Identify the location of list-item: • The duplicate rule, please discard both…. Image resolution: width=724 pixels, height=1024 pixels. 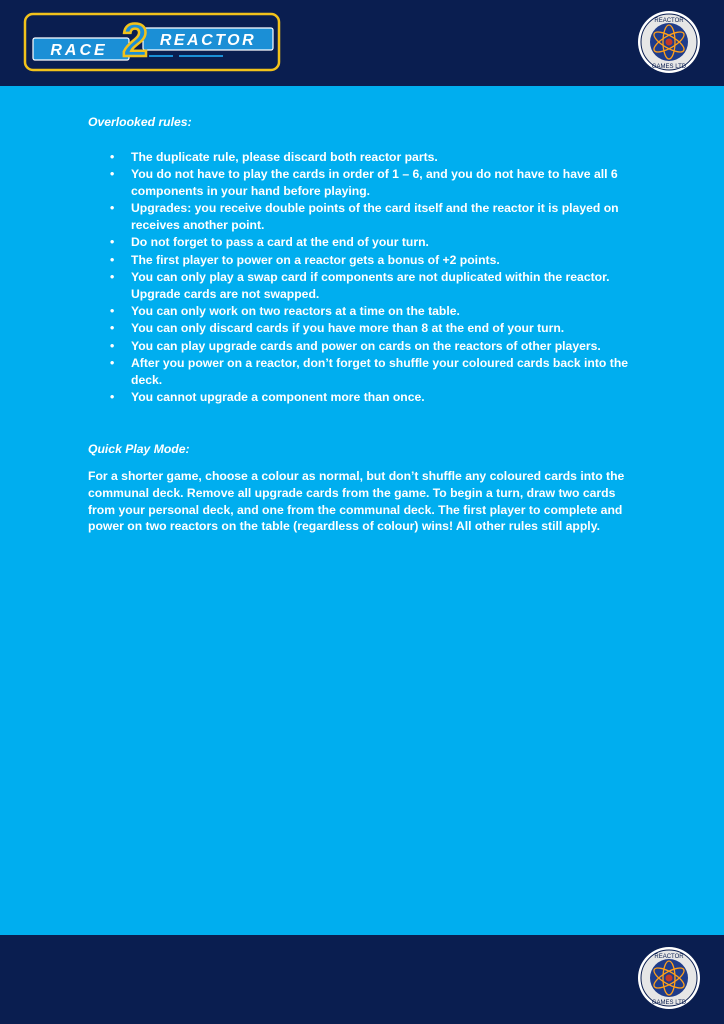
(274, 156).